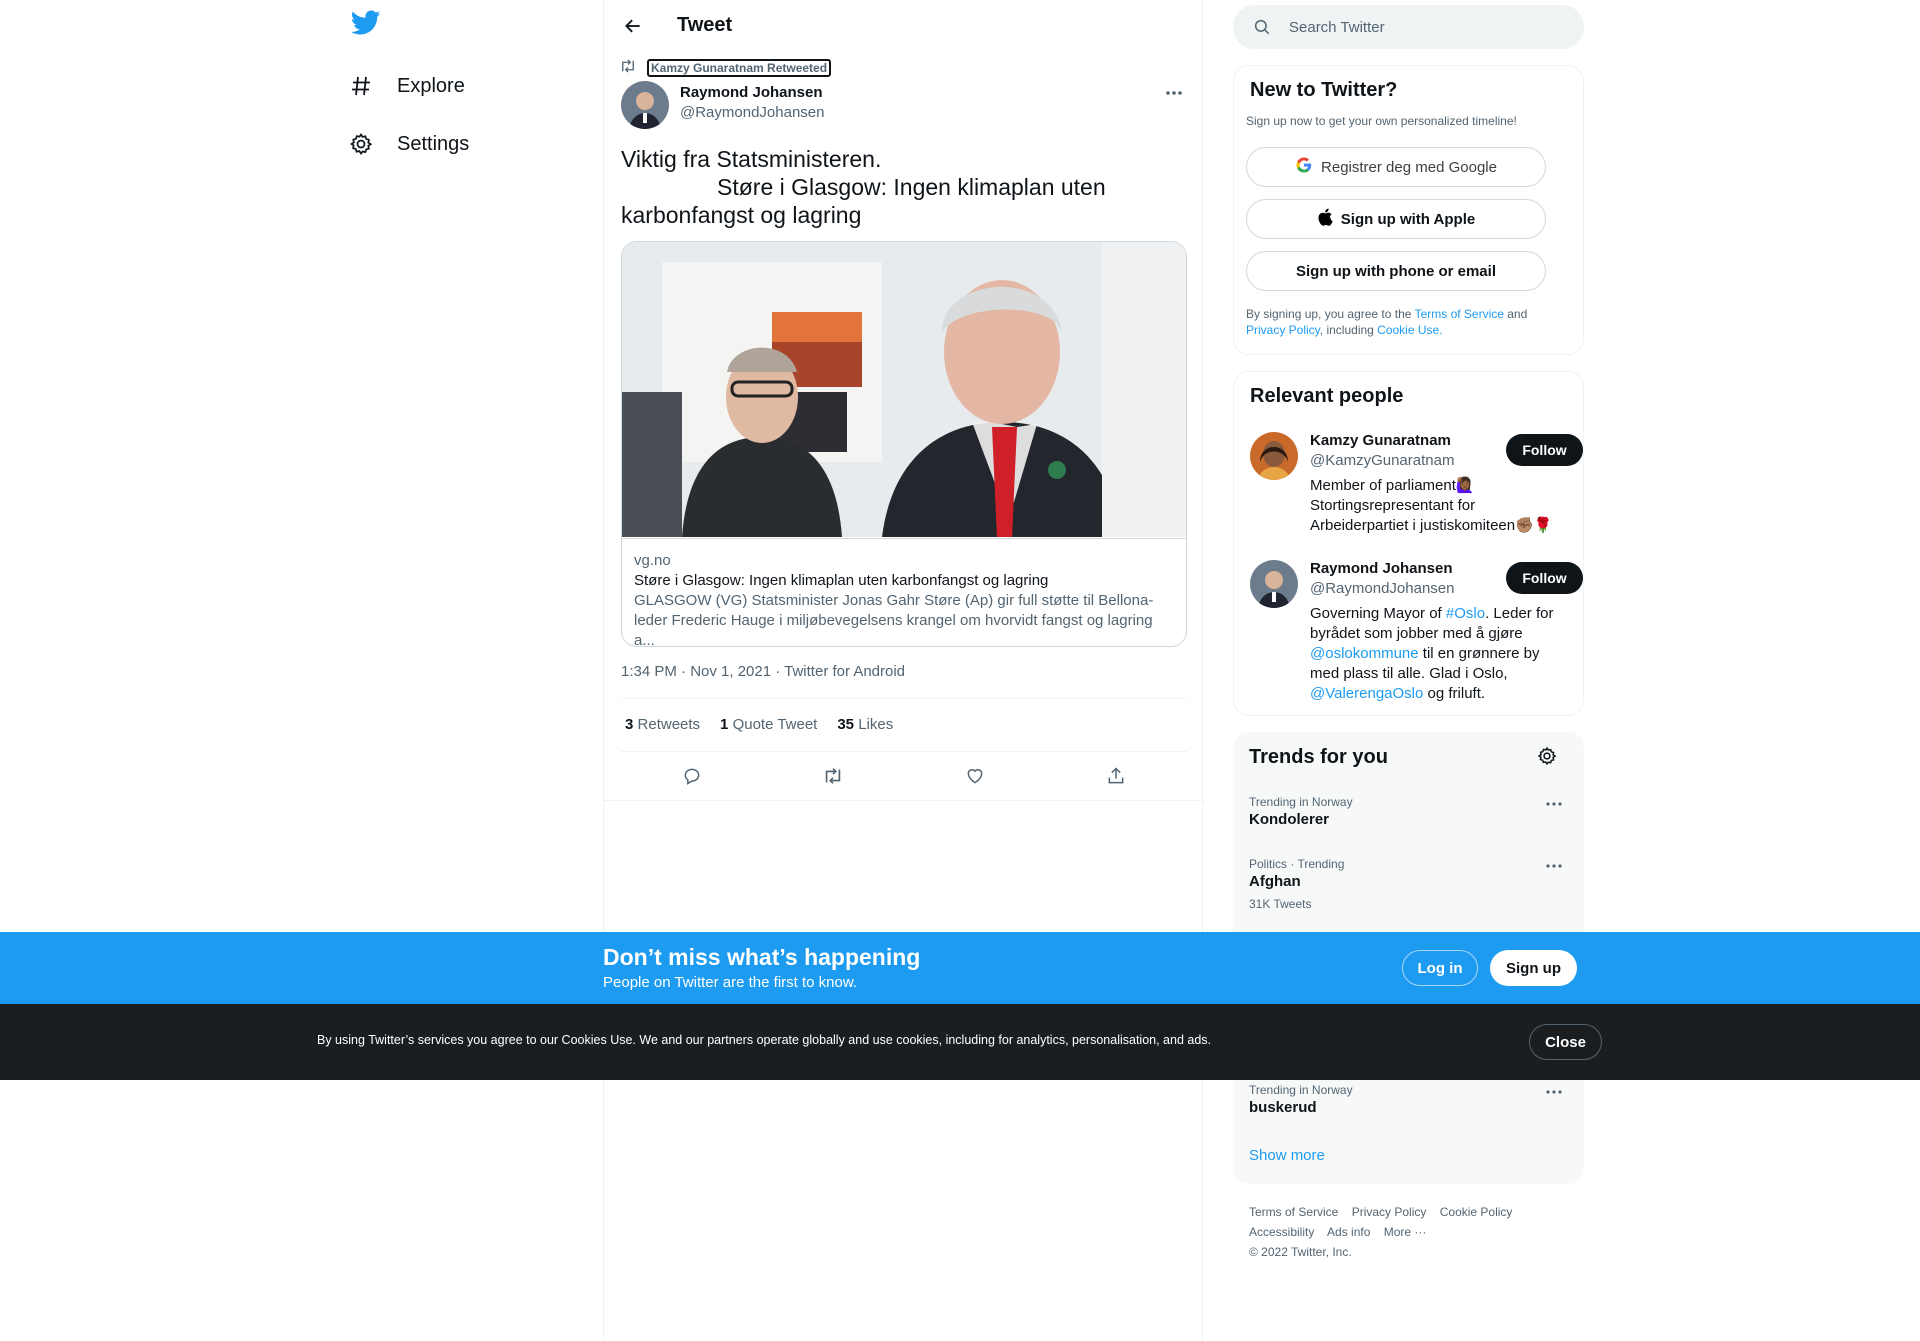 This screenshot has width=1920, height=1341. What do you see at coordinates (368, 28) in the screenshot?
I see `twitter-logo-icon` at bounding box center [368, 28].